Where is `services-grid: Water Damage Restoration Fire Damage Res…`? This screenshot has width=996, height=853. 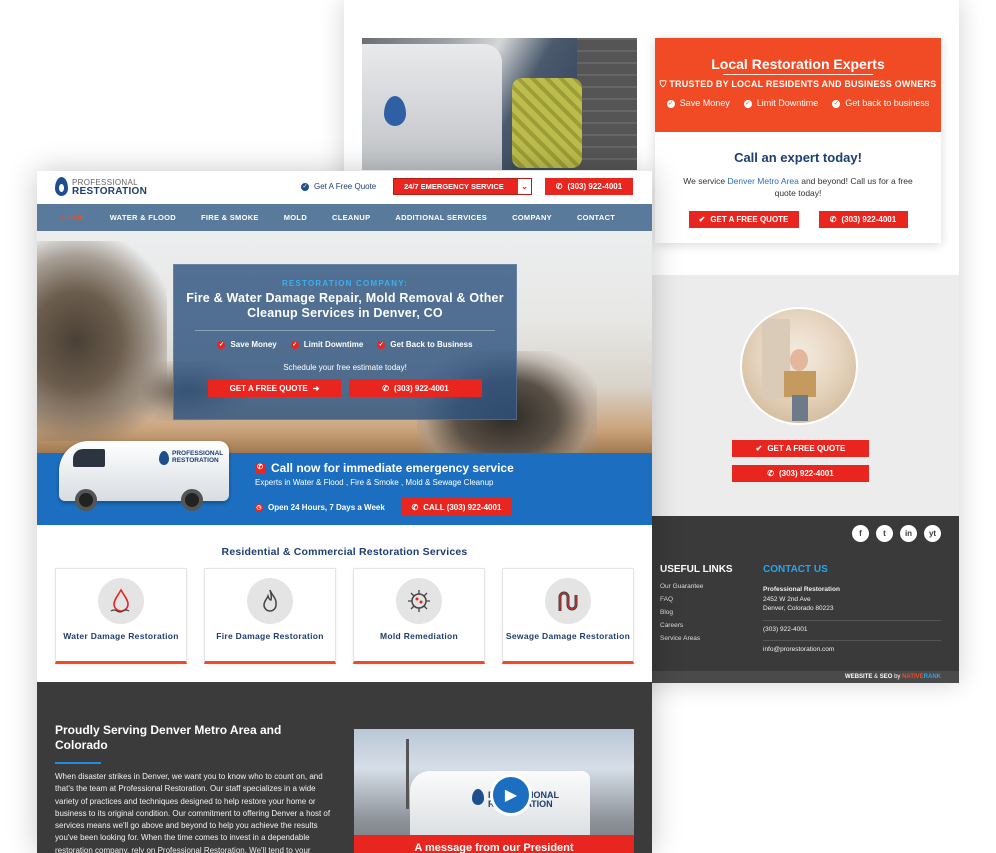
services-grid: Water Damage Restoration Fire Damage Res… is located at coordinates (344, 616).